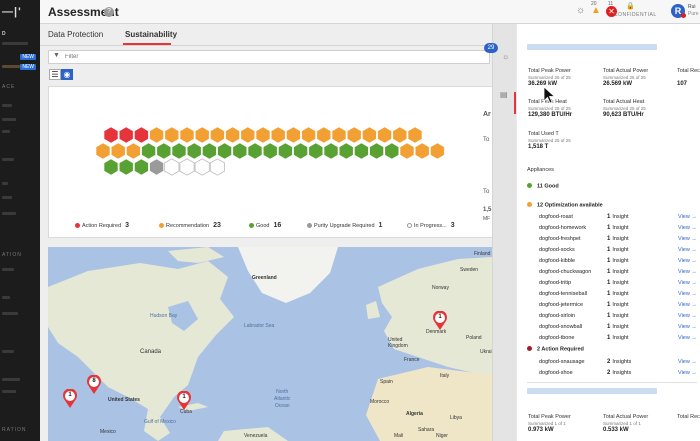 The height and width of the screenshot is (441, 700). I want to click on filter-bar: ▼, so click(269, 57).